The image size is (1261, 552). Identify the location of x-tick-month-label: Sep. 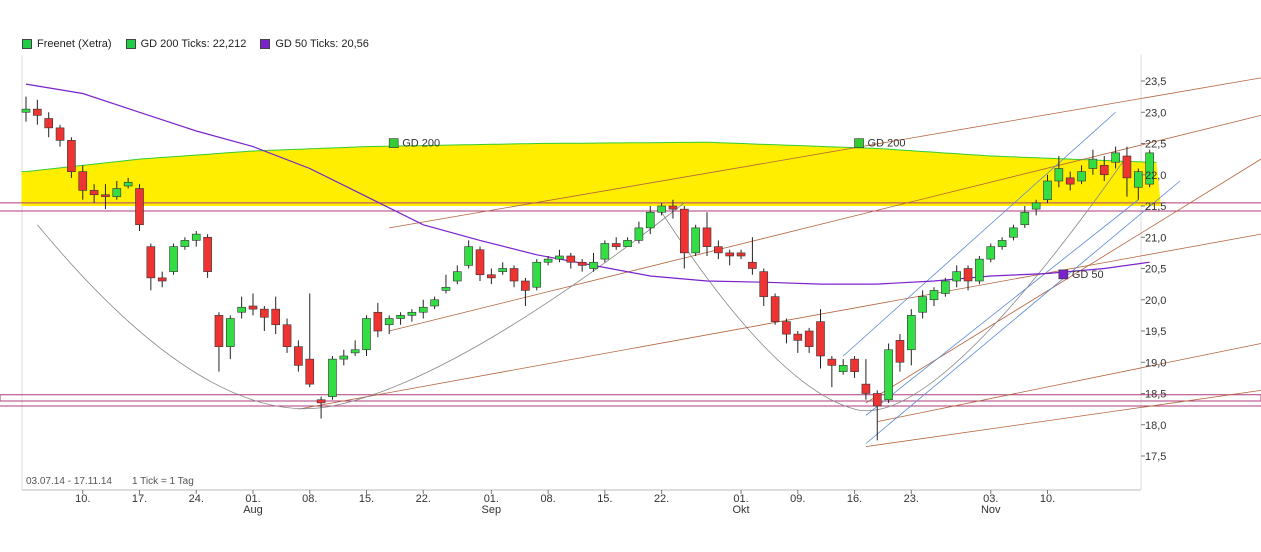
(492, 510).